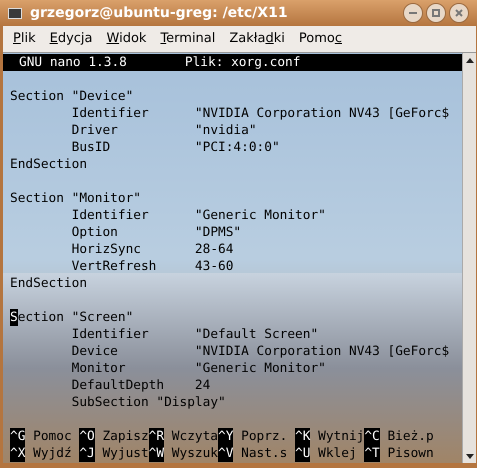 The image size is (477, 468). What do you see at coordinates (15, 13) in the screenshot?
I see `terminal-icon` at bounding box center [15, 13].